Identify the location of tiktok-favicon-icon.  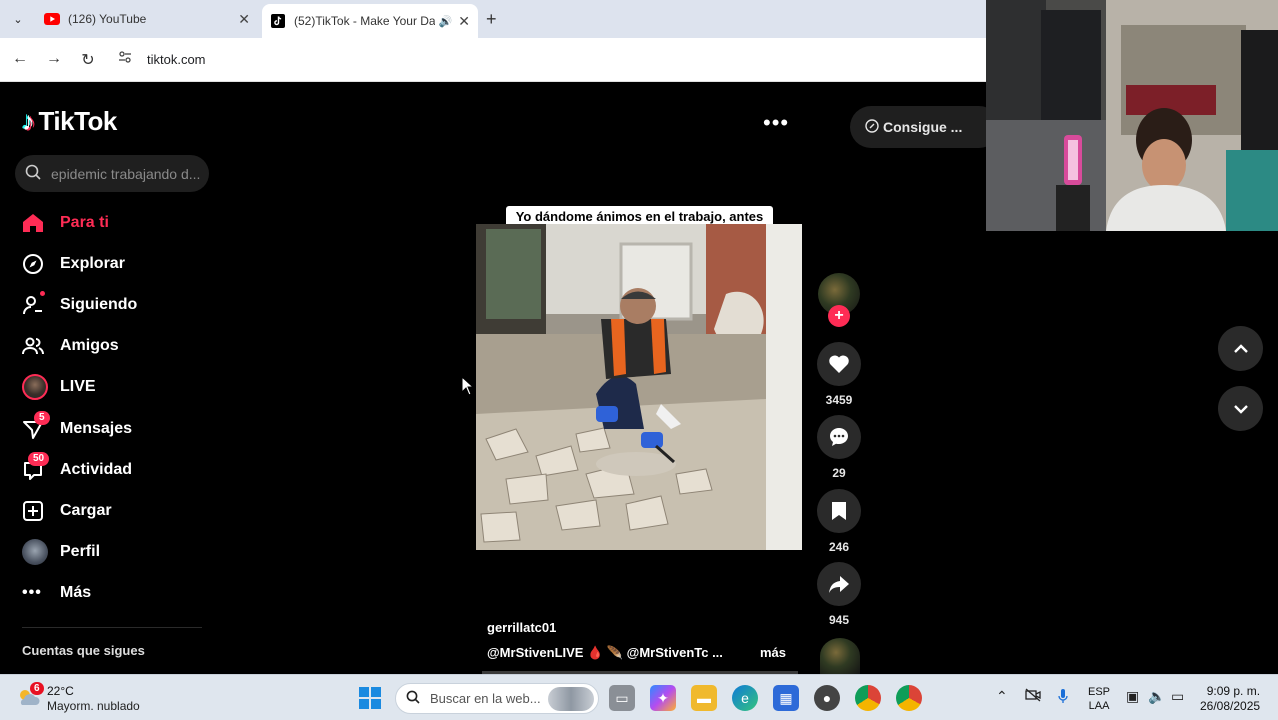
(278, 21).